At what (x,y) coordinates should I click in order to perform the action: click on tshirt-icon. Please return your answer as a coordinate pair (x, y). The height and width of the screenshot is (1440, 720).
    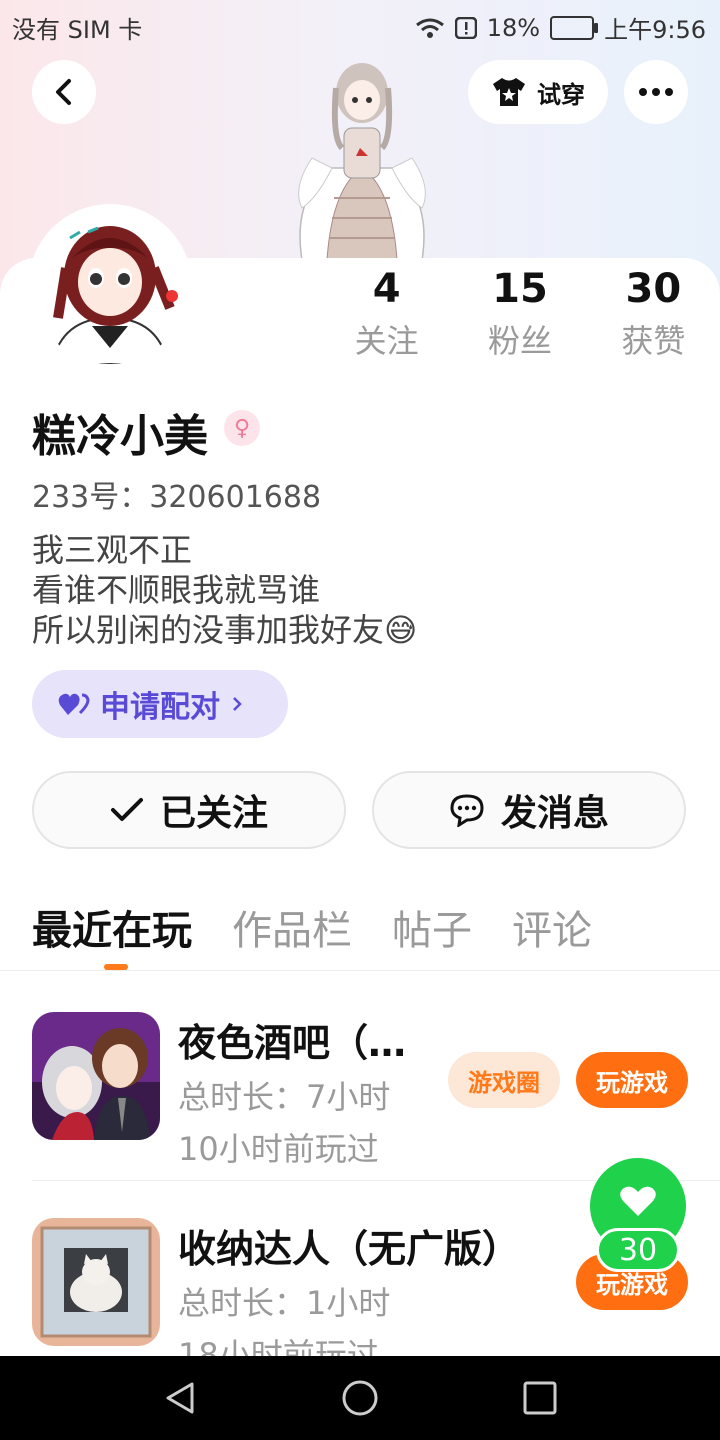
    Looking at the image, I should click on (509, 92).